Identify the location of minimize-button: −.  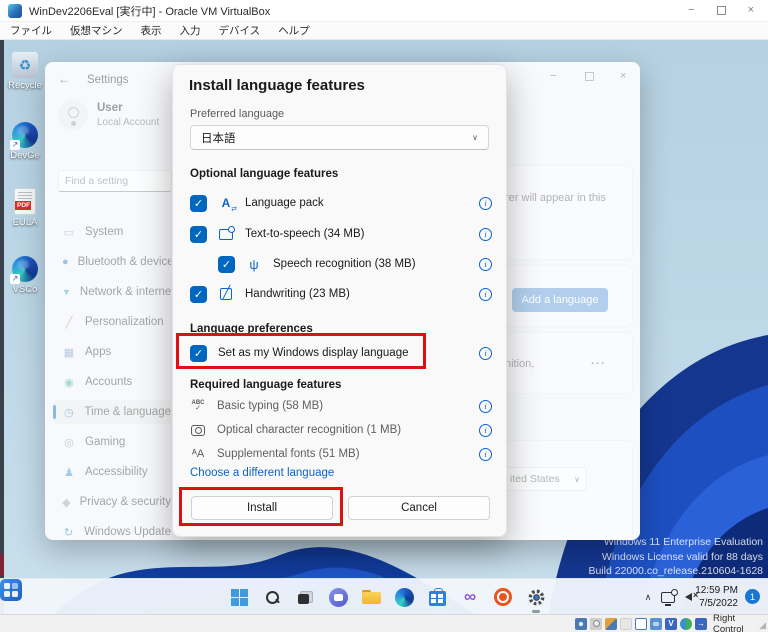
(691, 10).